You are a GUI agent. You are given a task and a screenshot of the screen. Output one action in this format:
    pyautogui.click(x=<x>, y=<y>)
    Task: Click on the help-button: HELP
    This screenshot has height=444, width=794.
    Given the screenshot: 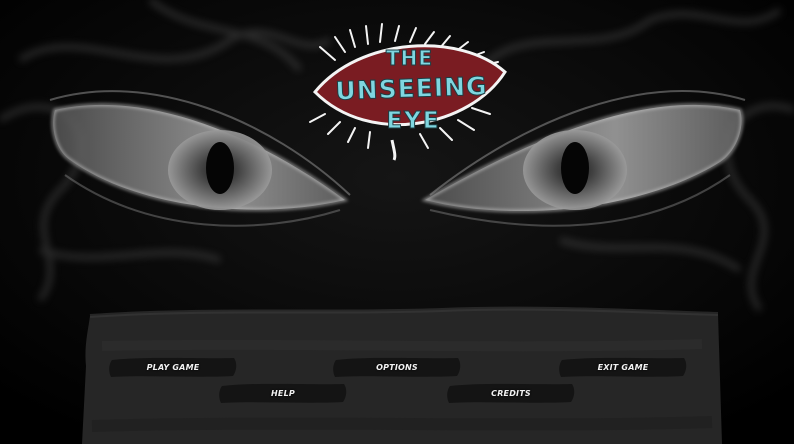 What is the action you would take?
    pyautogui.click(x=283, y=393)
    